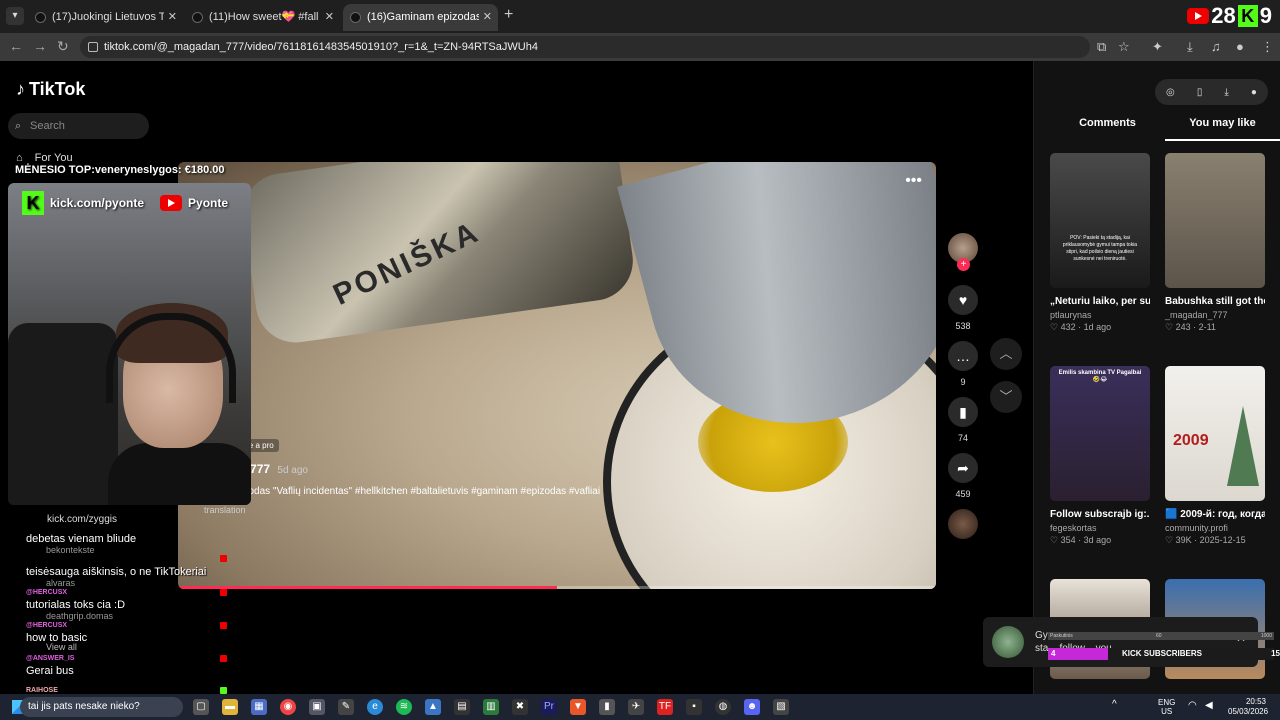 This screenshot has width=1280, height=720. What do you see at coordinates (1107, 129) in the screenshot?
I see `tab-comments: Comments` at bounding box center [1107, 129].